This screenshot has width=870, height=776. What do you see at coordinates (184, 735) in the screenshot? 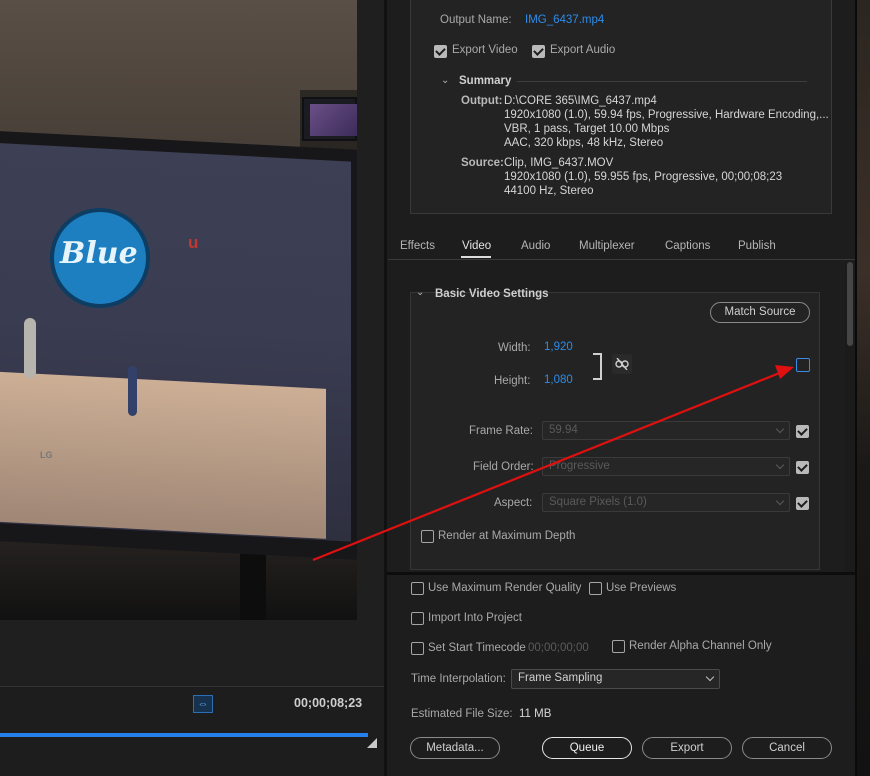
I see `timeline-progress` at bounding box center [184, 735].